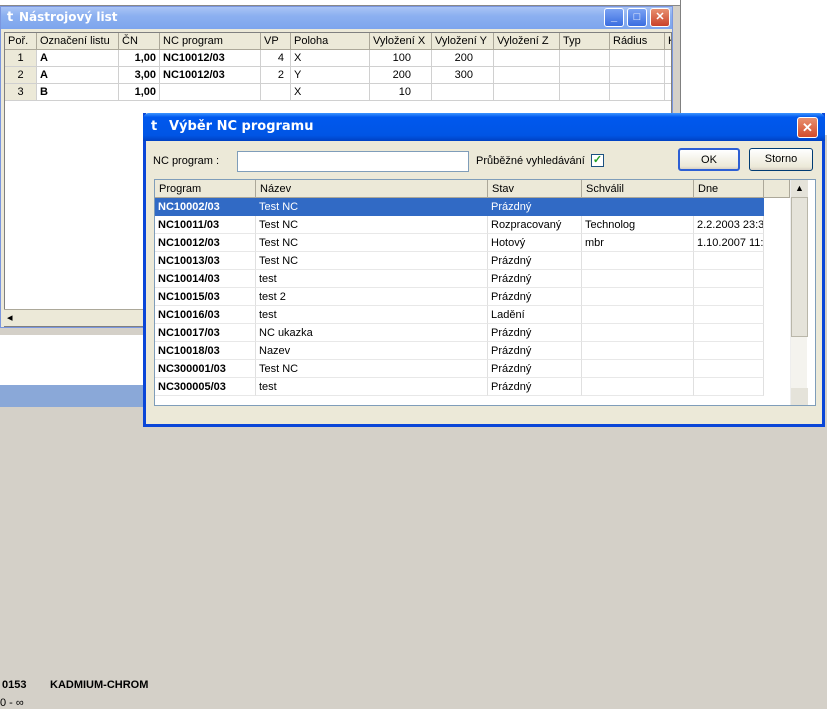  What do you see at coordinates (638, 243) in the screenshot?
I see `table-cell: mbr` at bounding box center [638, 243].